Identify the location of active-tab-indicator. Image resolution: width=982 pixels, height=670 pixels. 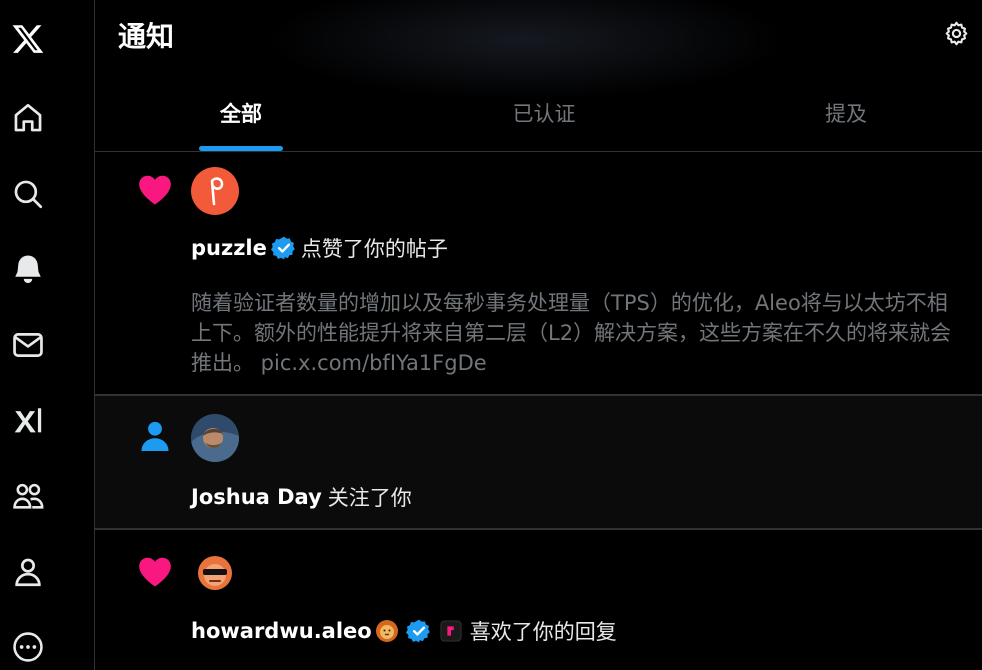
(241, 148).